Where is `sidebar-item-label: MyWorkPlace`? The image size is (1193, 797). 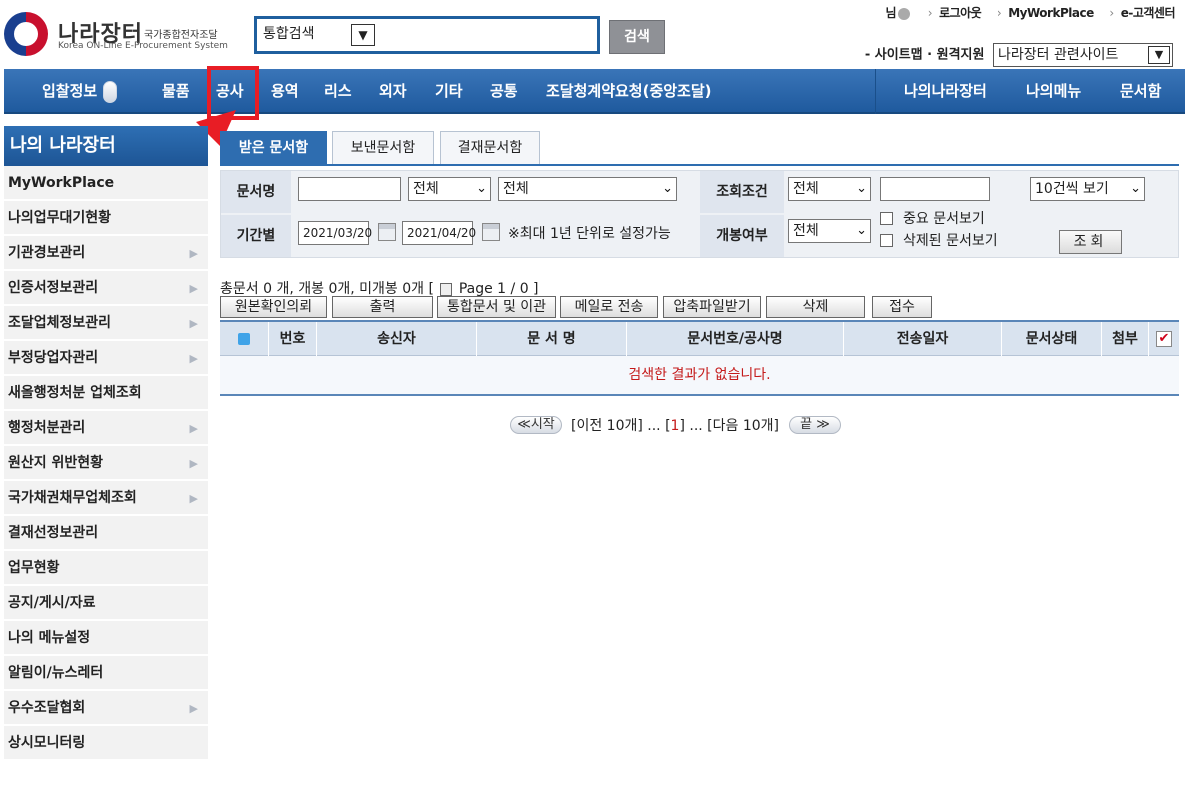
sidebar-item-label: MyWorkPlace is located at coordinates (61, 183).